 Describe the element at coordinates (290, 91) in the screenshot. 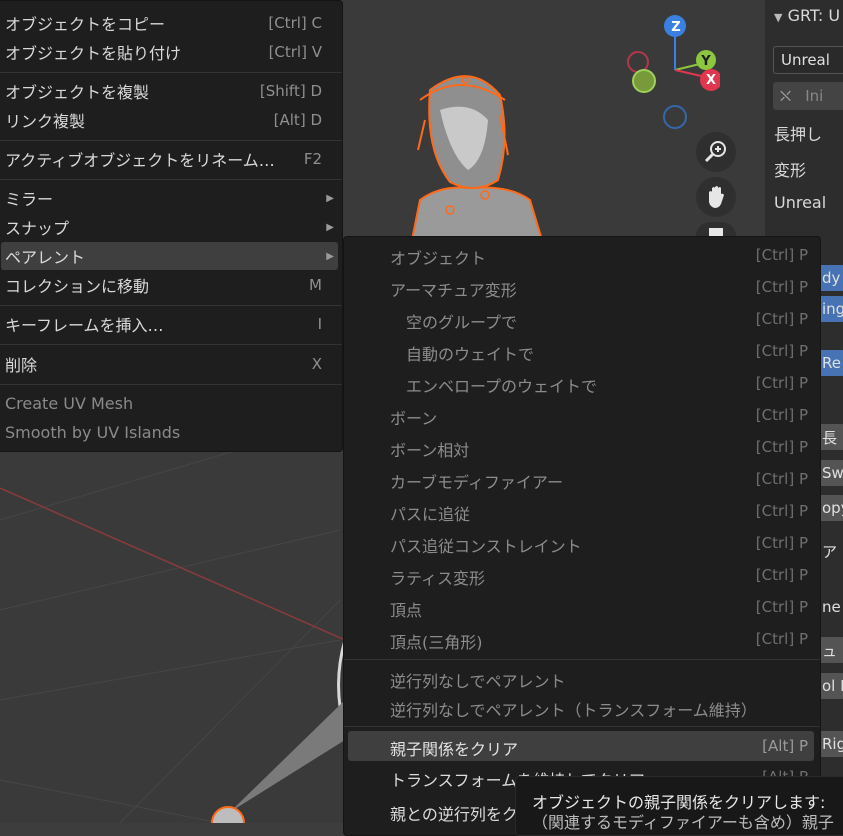

I see `shortcut-label: [Shift] D` at that location.